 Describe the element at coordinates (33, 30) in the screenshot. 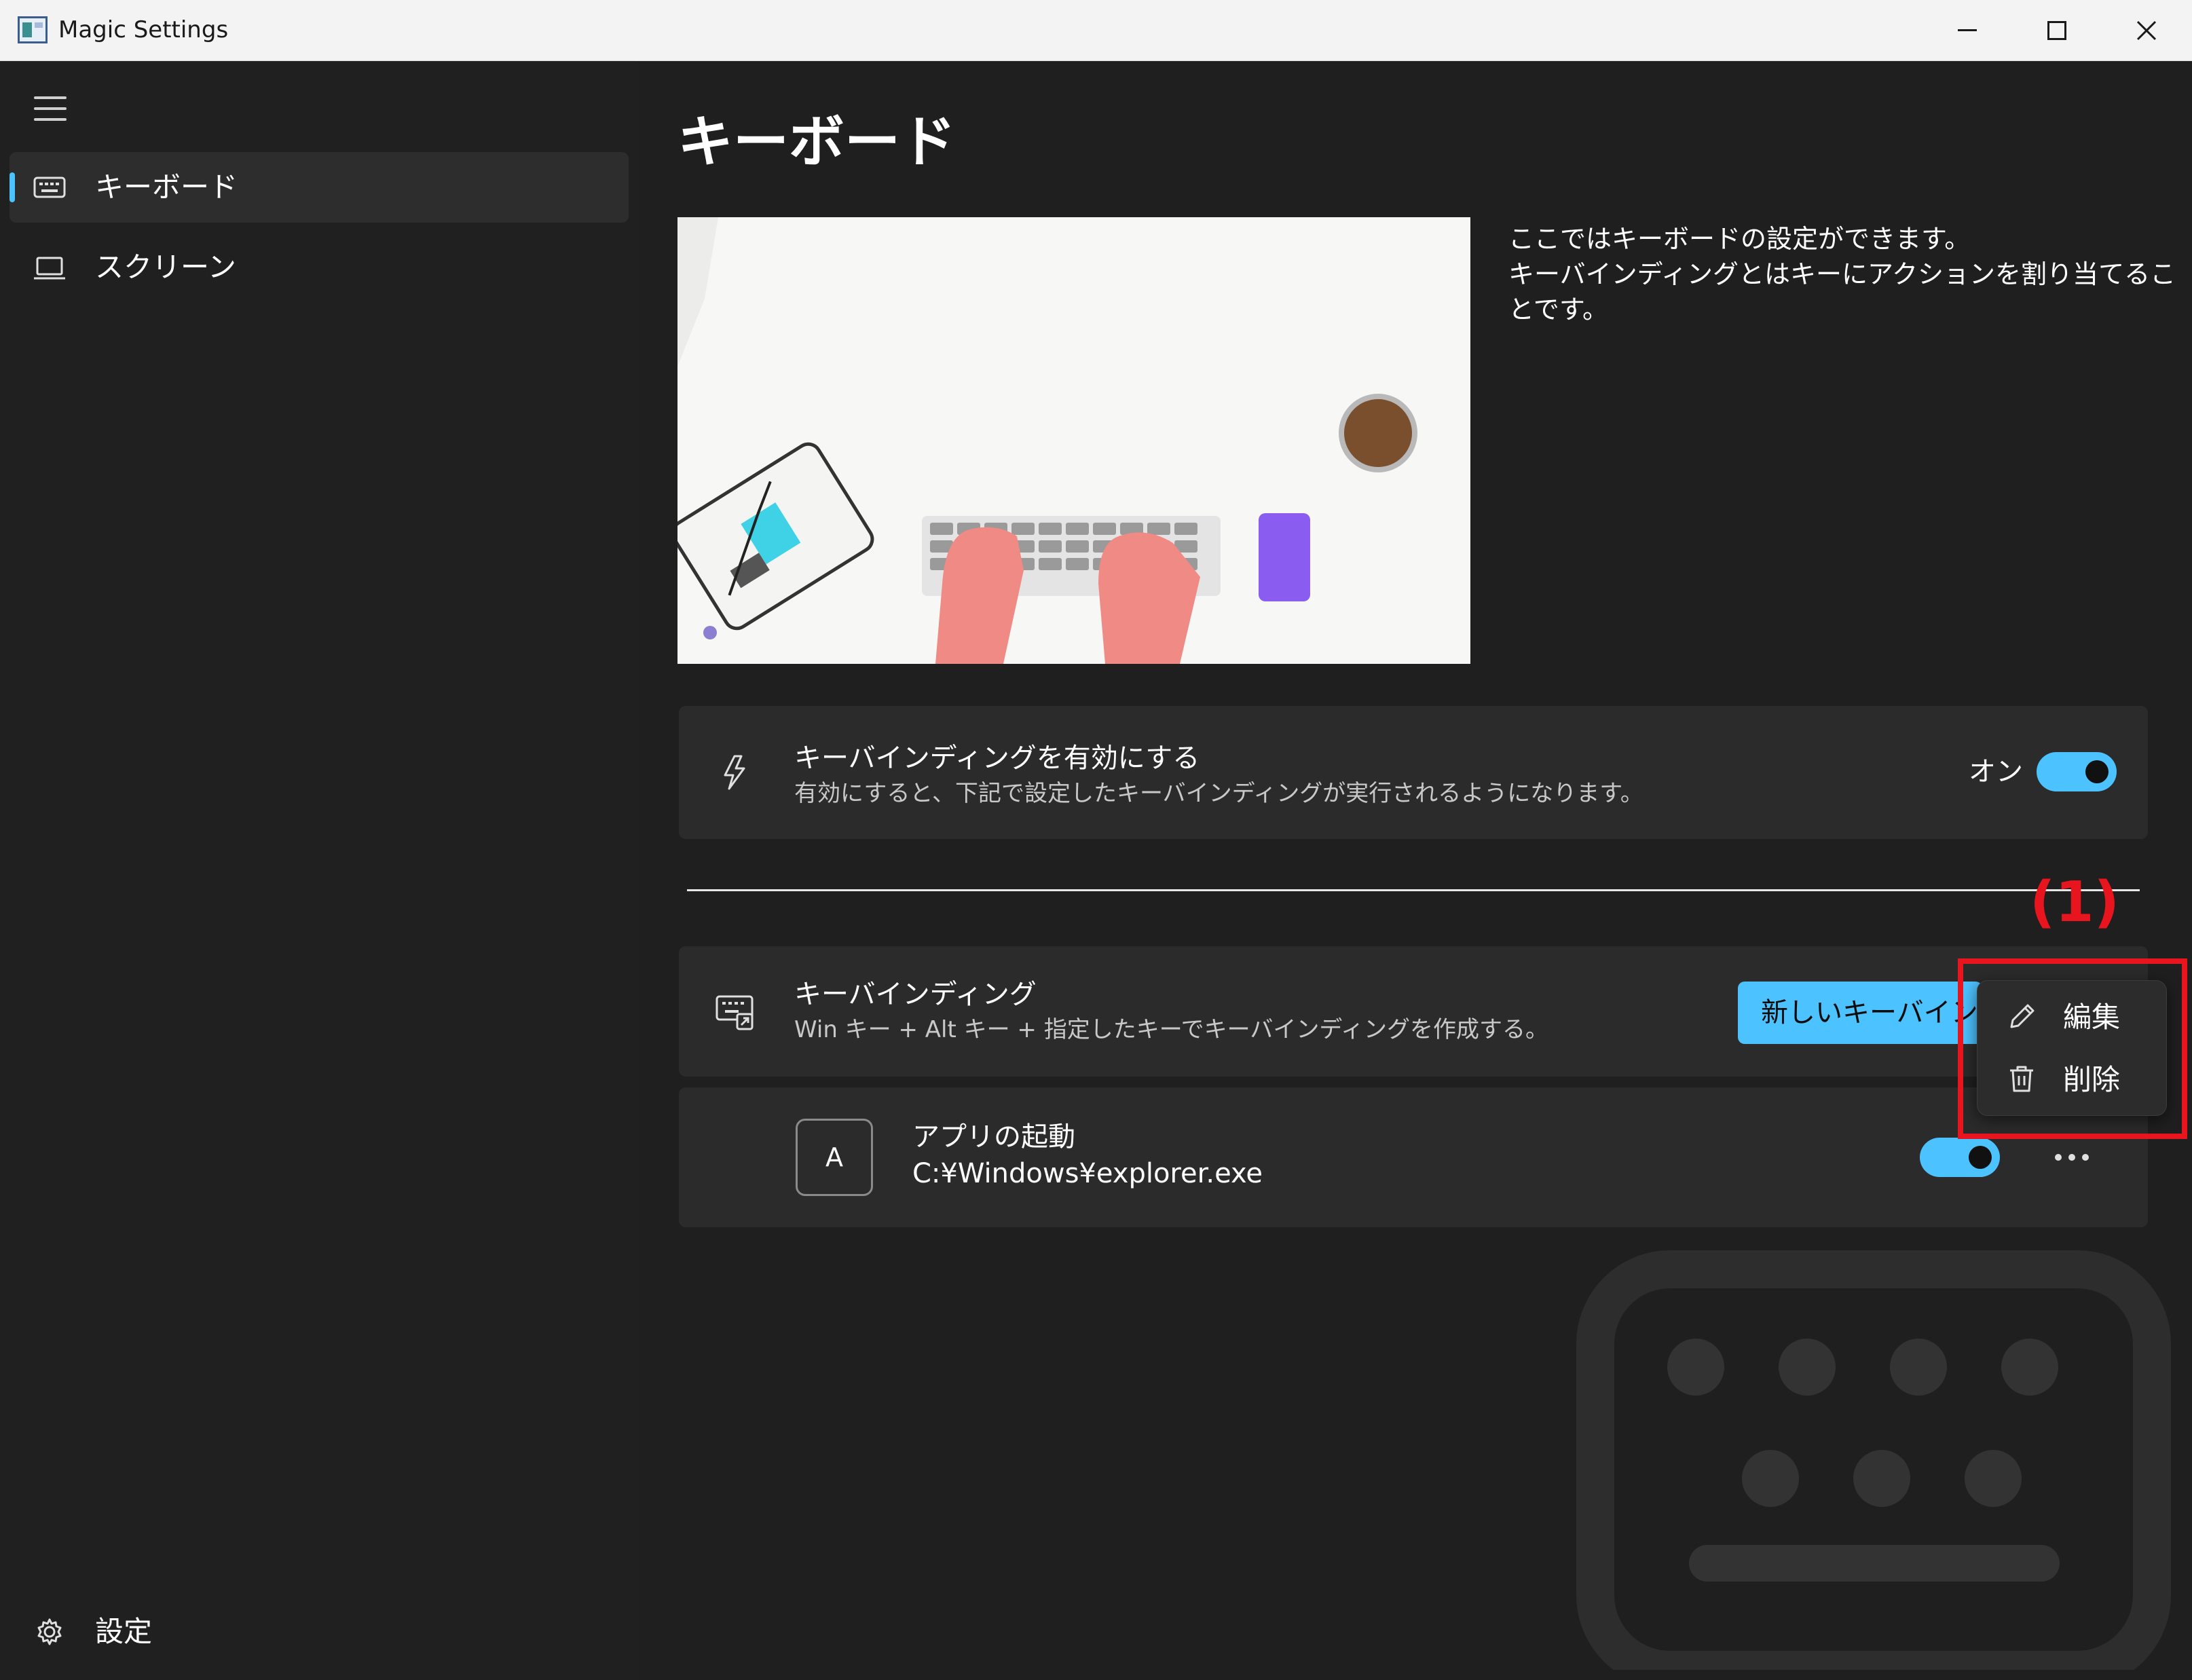

I see `app-icon` at that location.